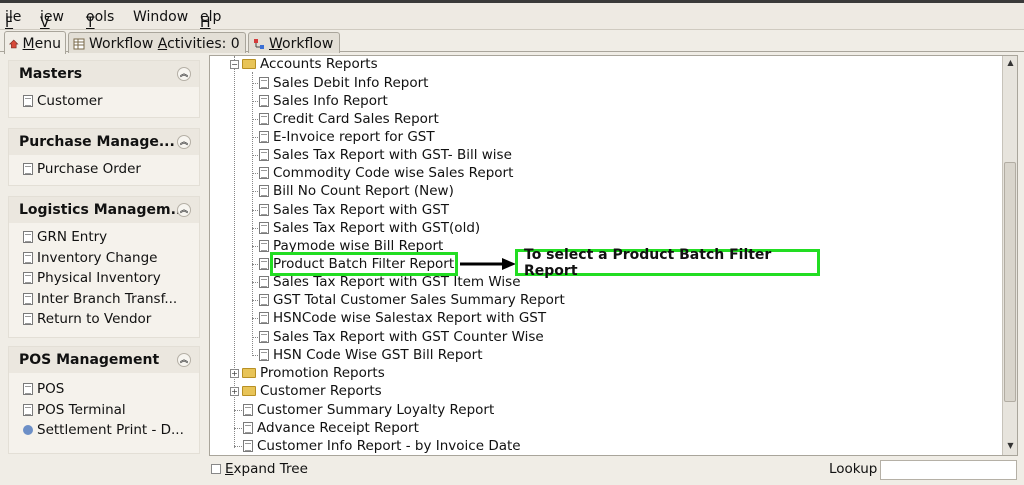 This screenshot has height=485, width=1024. I want to click on sidebar-item-label: Customer, so click(70, 101).